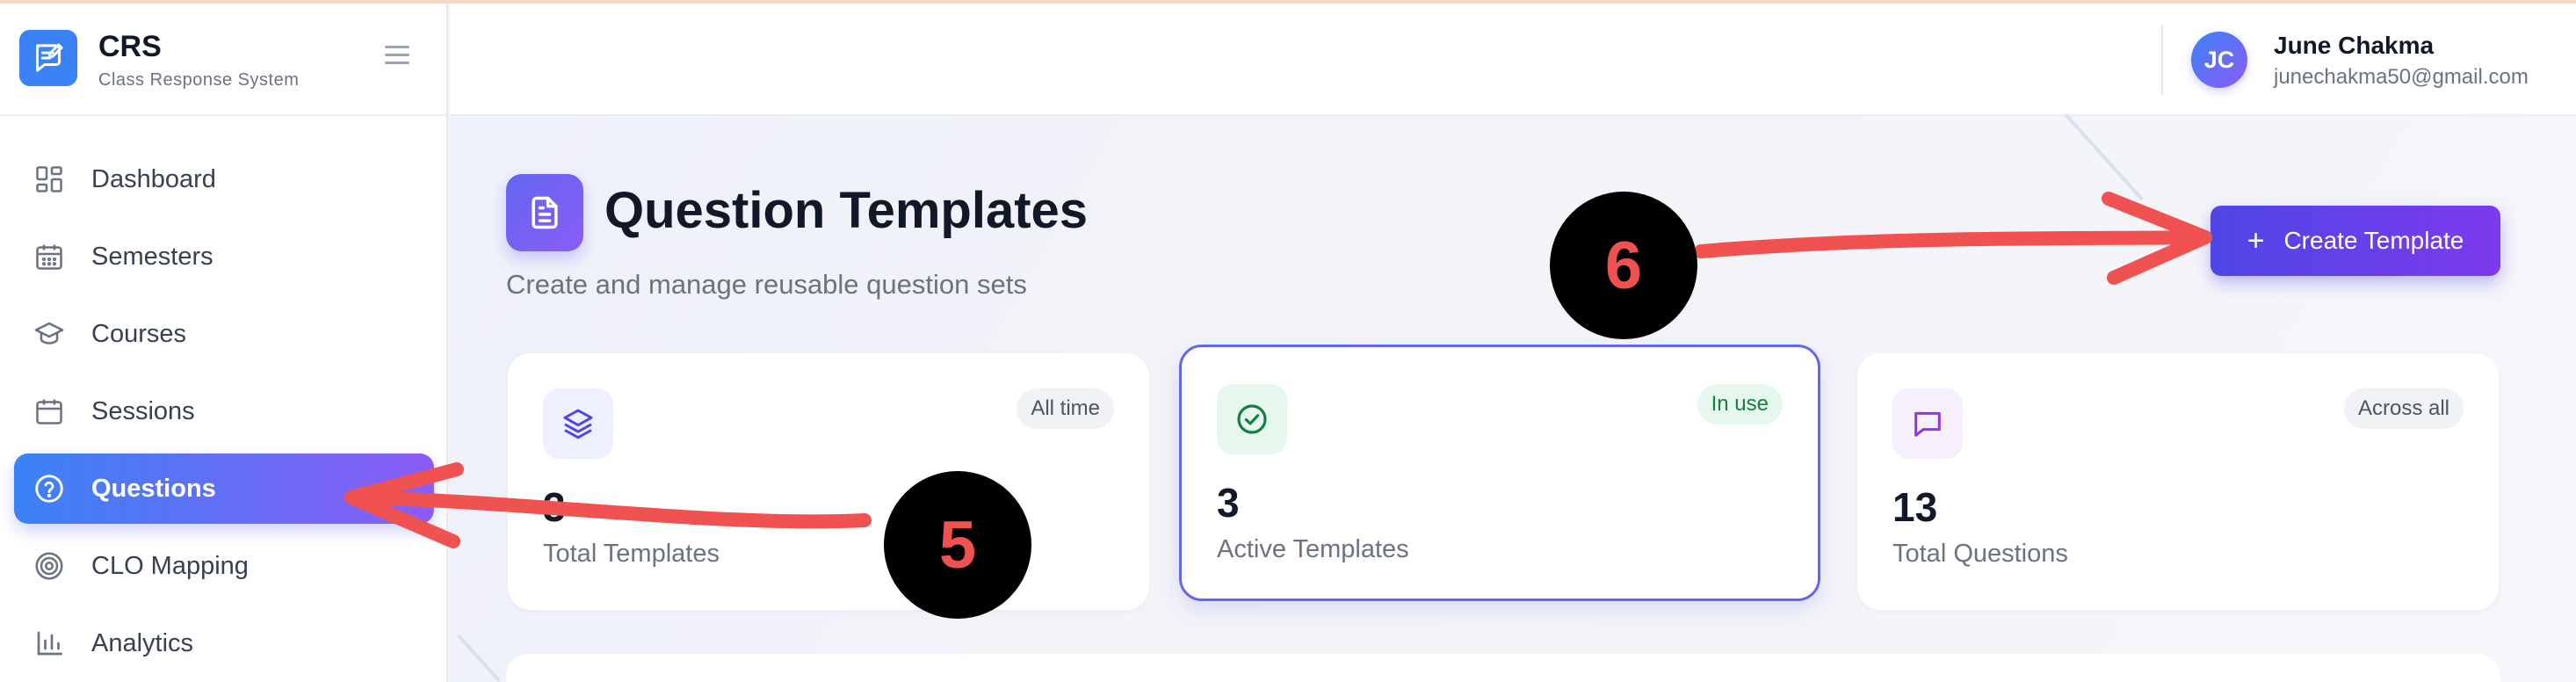 This screenshot has height=682, width=2576. I want to click on sidebar-item-analytics: Analytics, so click(224, 643).